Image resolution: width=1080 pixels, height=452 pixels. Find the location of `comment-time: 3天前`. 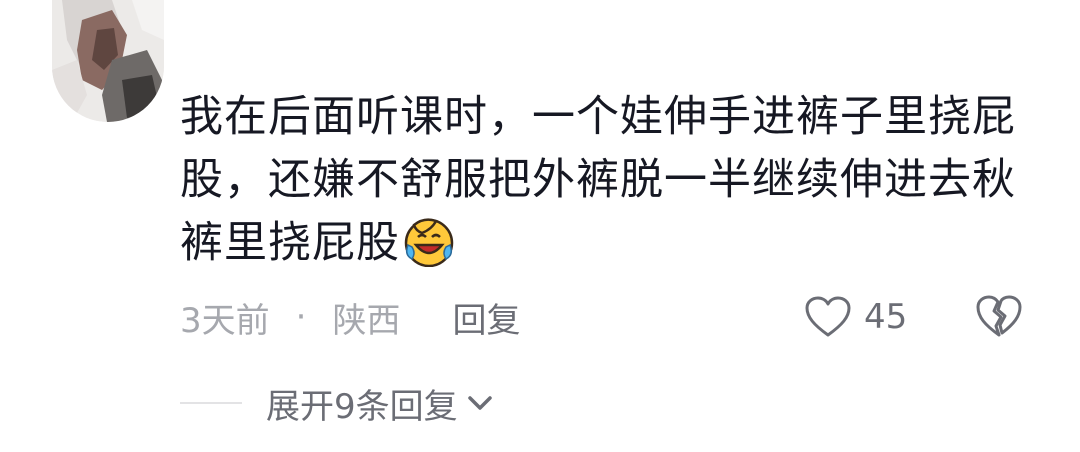

comment-time: 3天前 is located at coordinates (225, 320).